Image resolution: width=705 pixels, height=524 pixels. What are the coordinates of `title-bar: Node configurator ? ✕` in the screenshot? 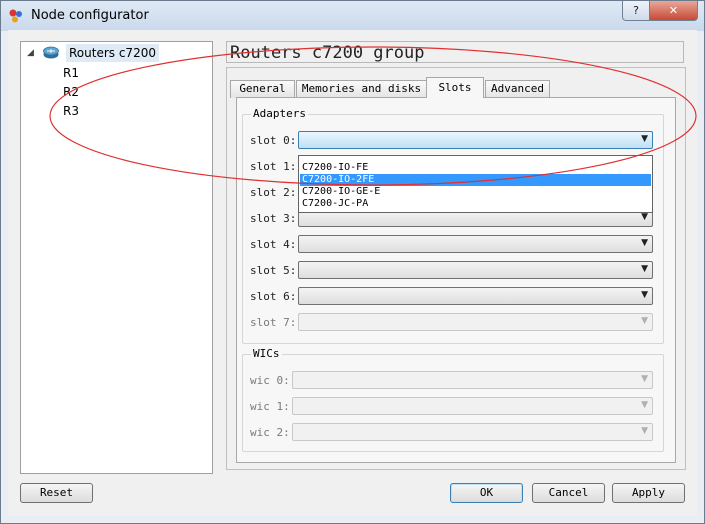 It's located at (352, 16).